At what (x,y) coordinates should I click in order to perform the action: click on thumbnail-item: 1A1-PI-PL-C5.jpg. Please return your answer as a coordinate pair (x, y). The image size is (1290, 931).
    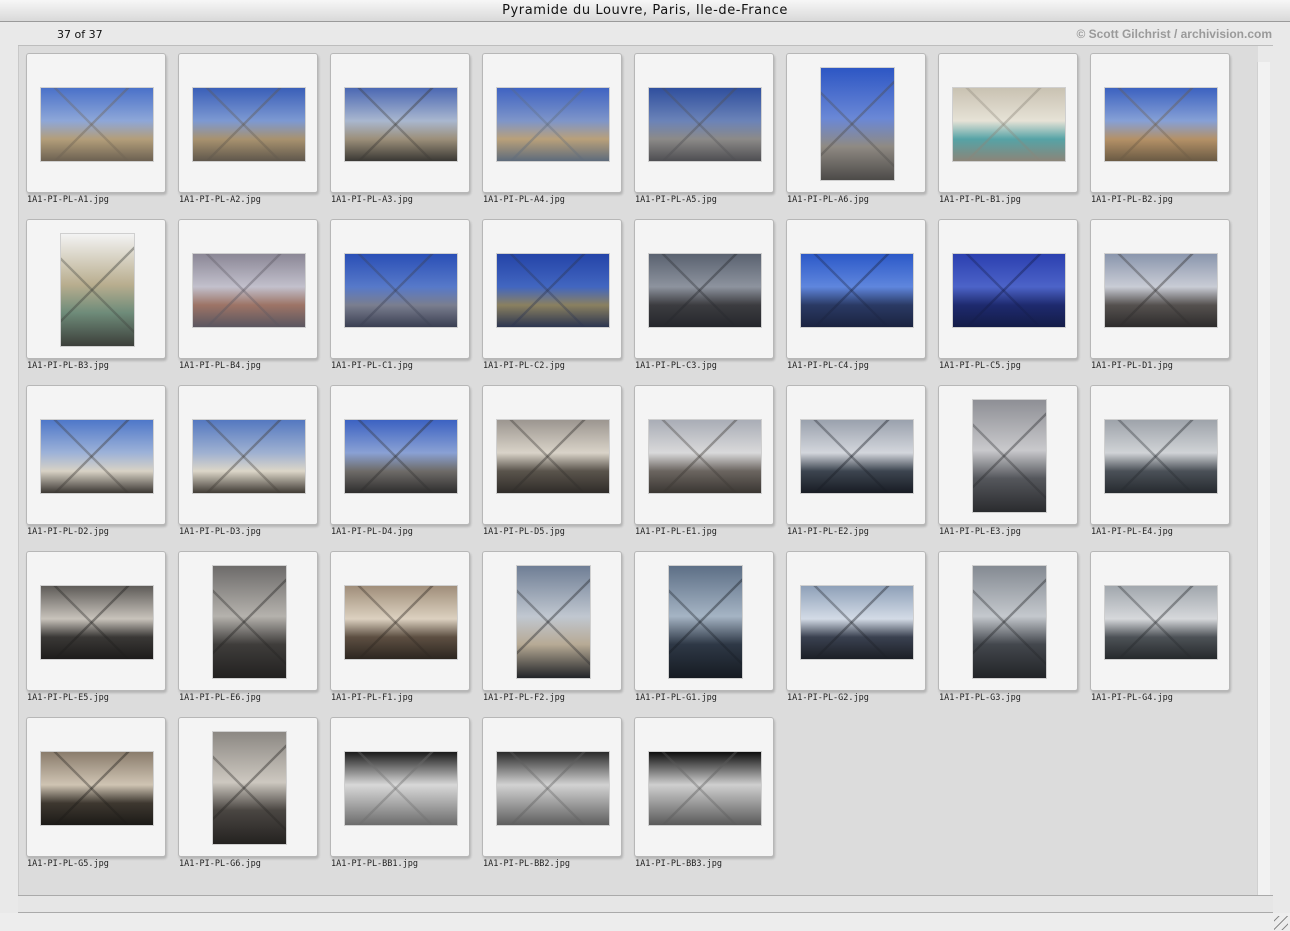
    Looking at the image, I should click on (1008, 299).